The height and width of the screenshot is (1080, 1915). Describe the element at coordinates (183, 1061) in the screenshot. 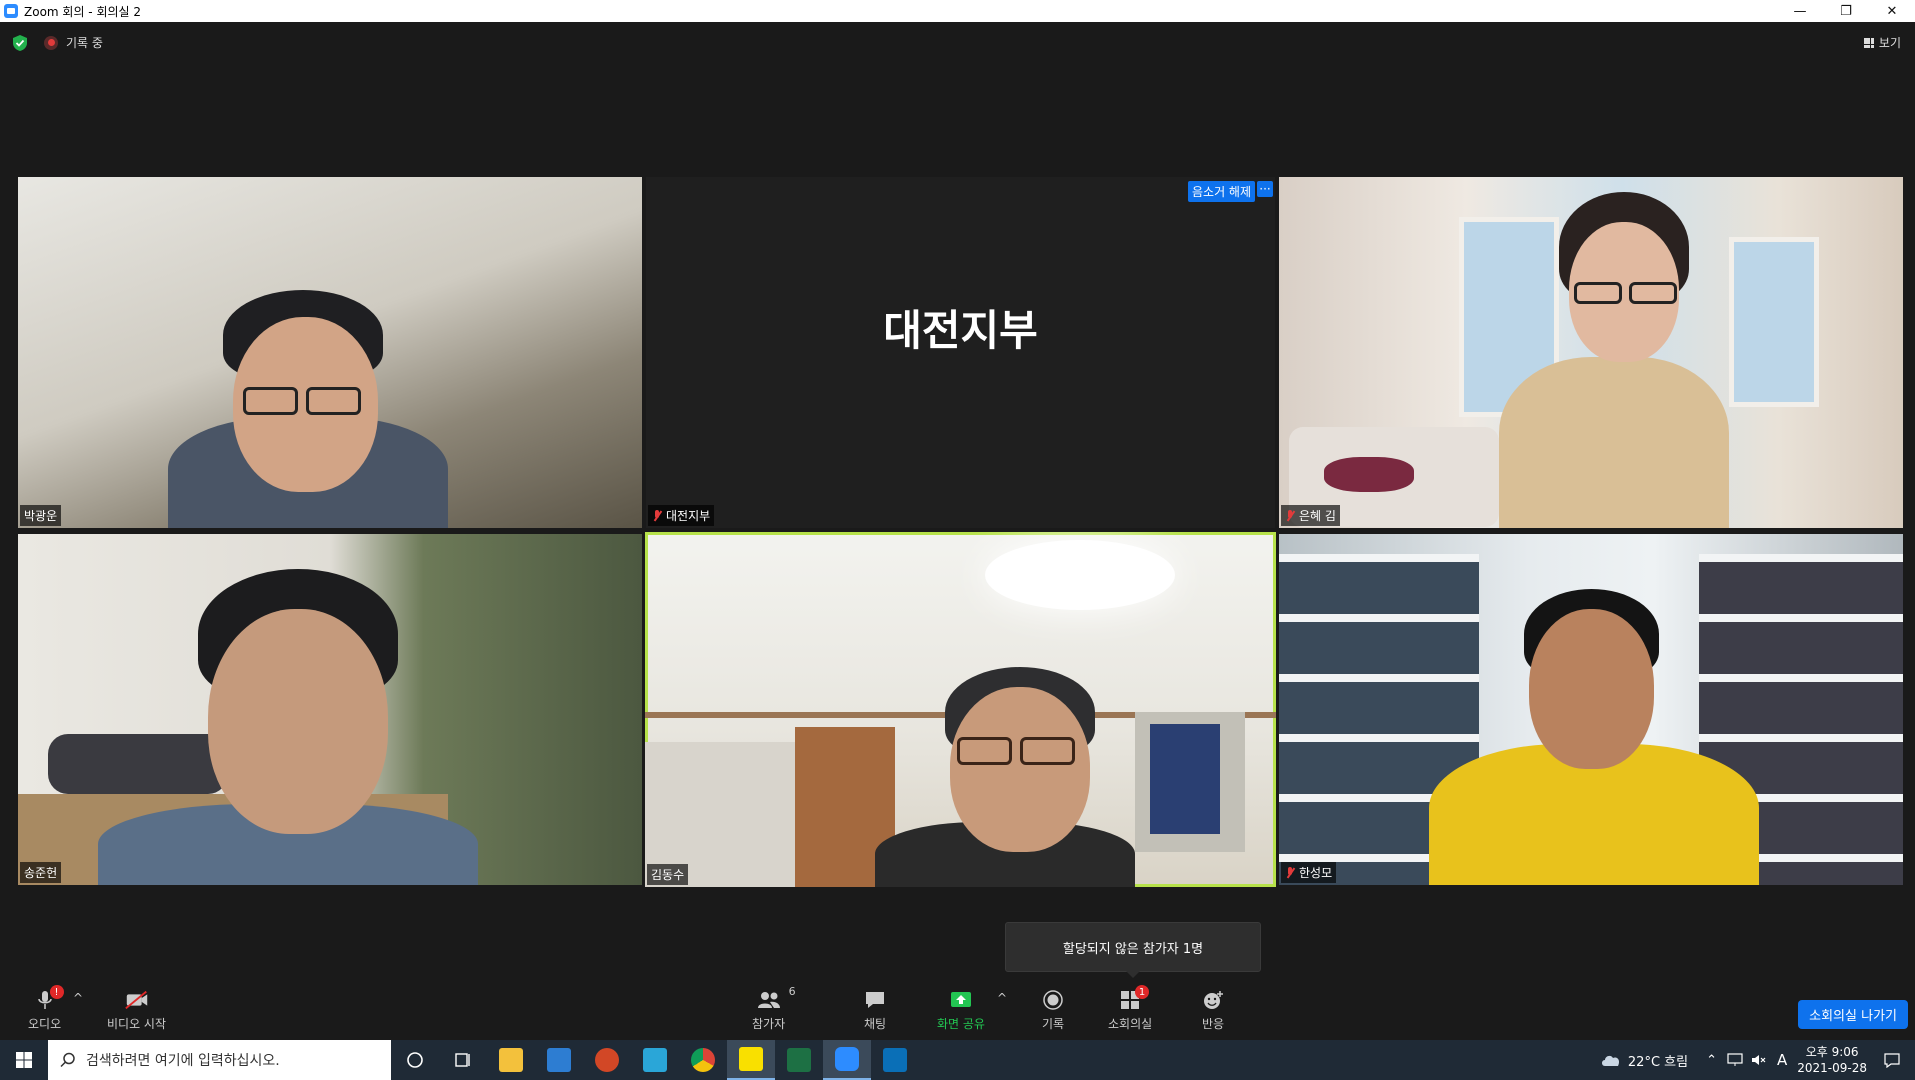

I see `search-placeholder: 검색하려면 여기에 입력하십시오.` at that location.